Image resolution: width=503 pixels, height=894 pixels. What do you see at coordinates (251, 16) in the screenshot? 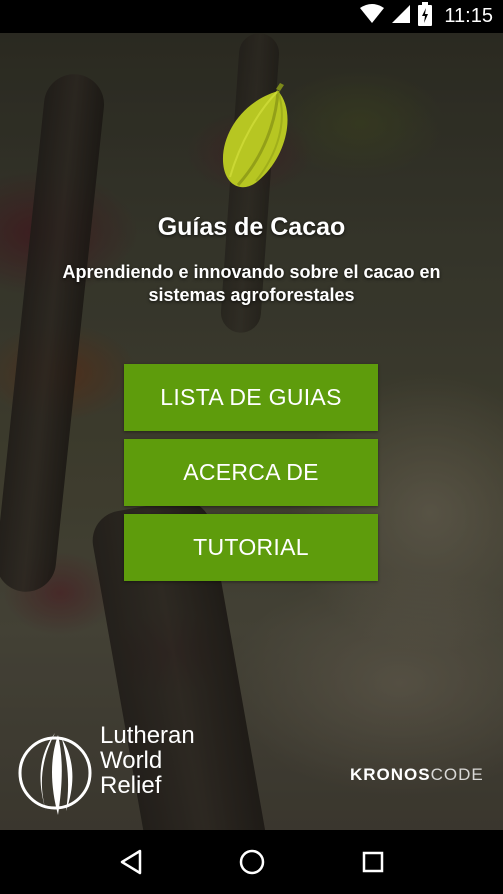
I see `status-bar: 11:15` at bounding box center [251, 16].